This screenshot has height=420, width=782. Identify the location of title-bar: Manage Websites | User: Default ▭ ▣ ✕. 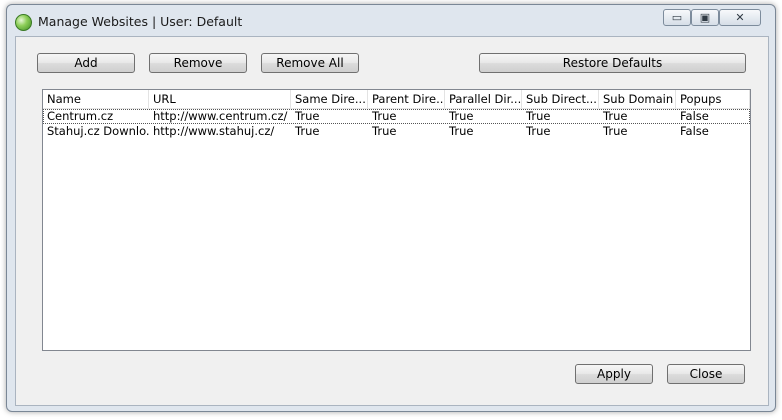
(391, 20).